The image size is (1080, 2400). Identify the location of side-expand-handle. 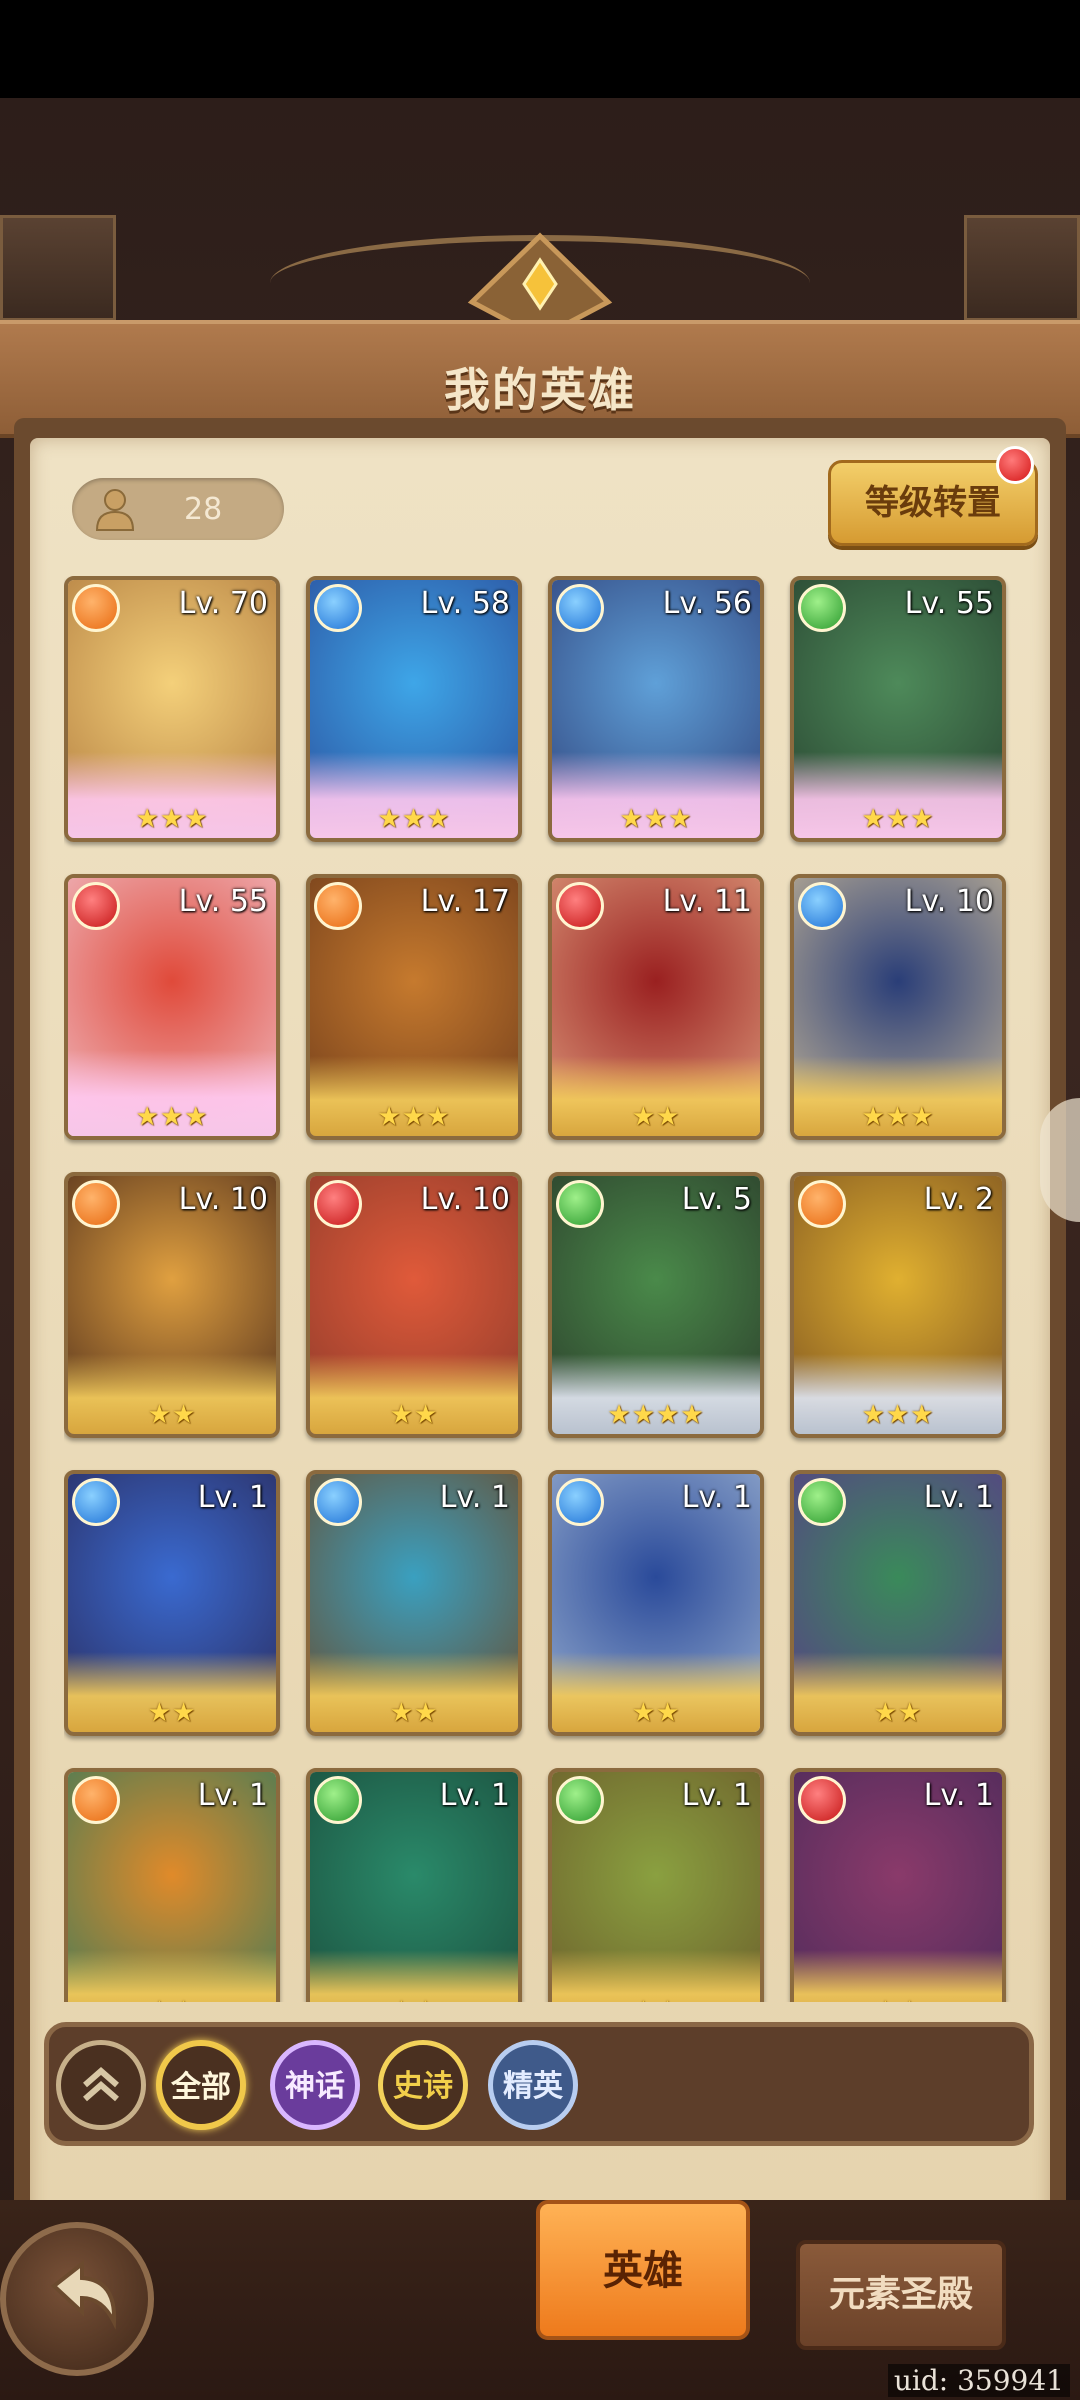
(1060, 1160).